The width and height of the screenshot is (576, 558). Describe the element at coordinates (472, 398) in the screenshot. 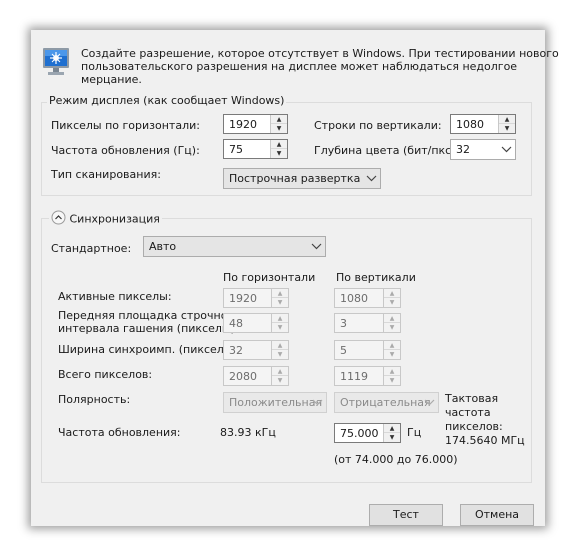

I see `pixel-clock-label-line1: Тактовая` at that location.